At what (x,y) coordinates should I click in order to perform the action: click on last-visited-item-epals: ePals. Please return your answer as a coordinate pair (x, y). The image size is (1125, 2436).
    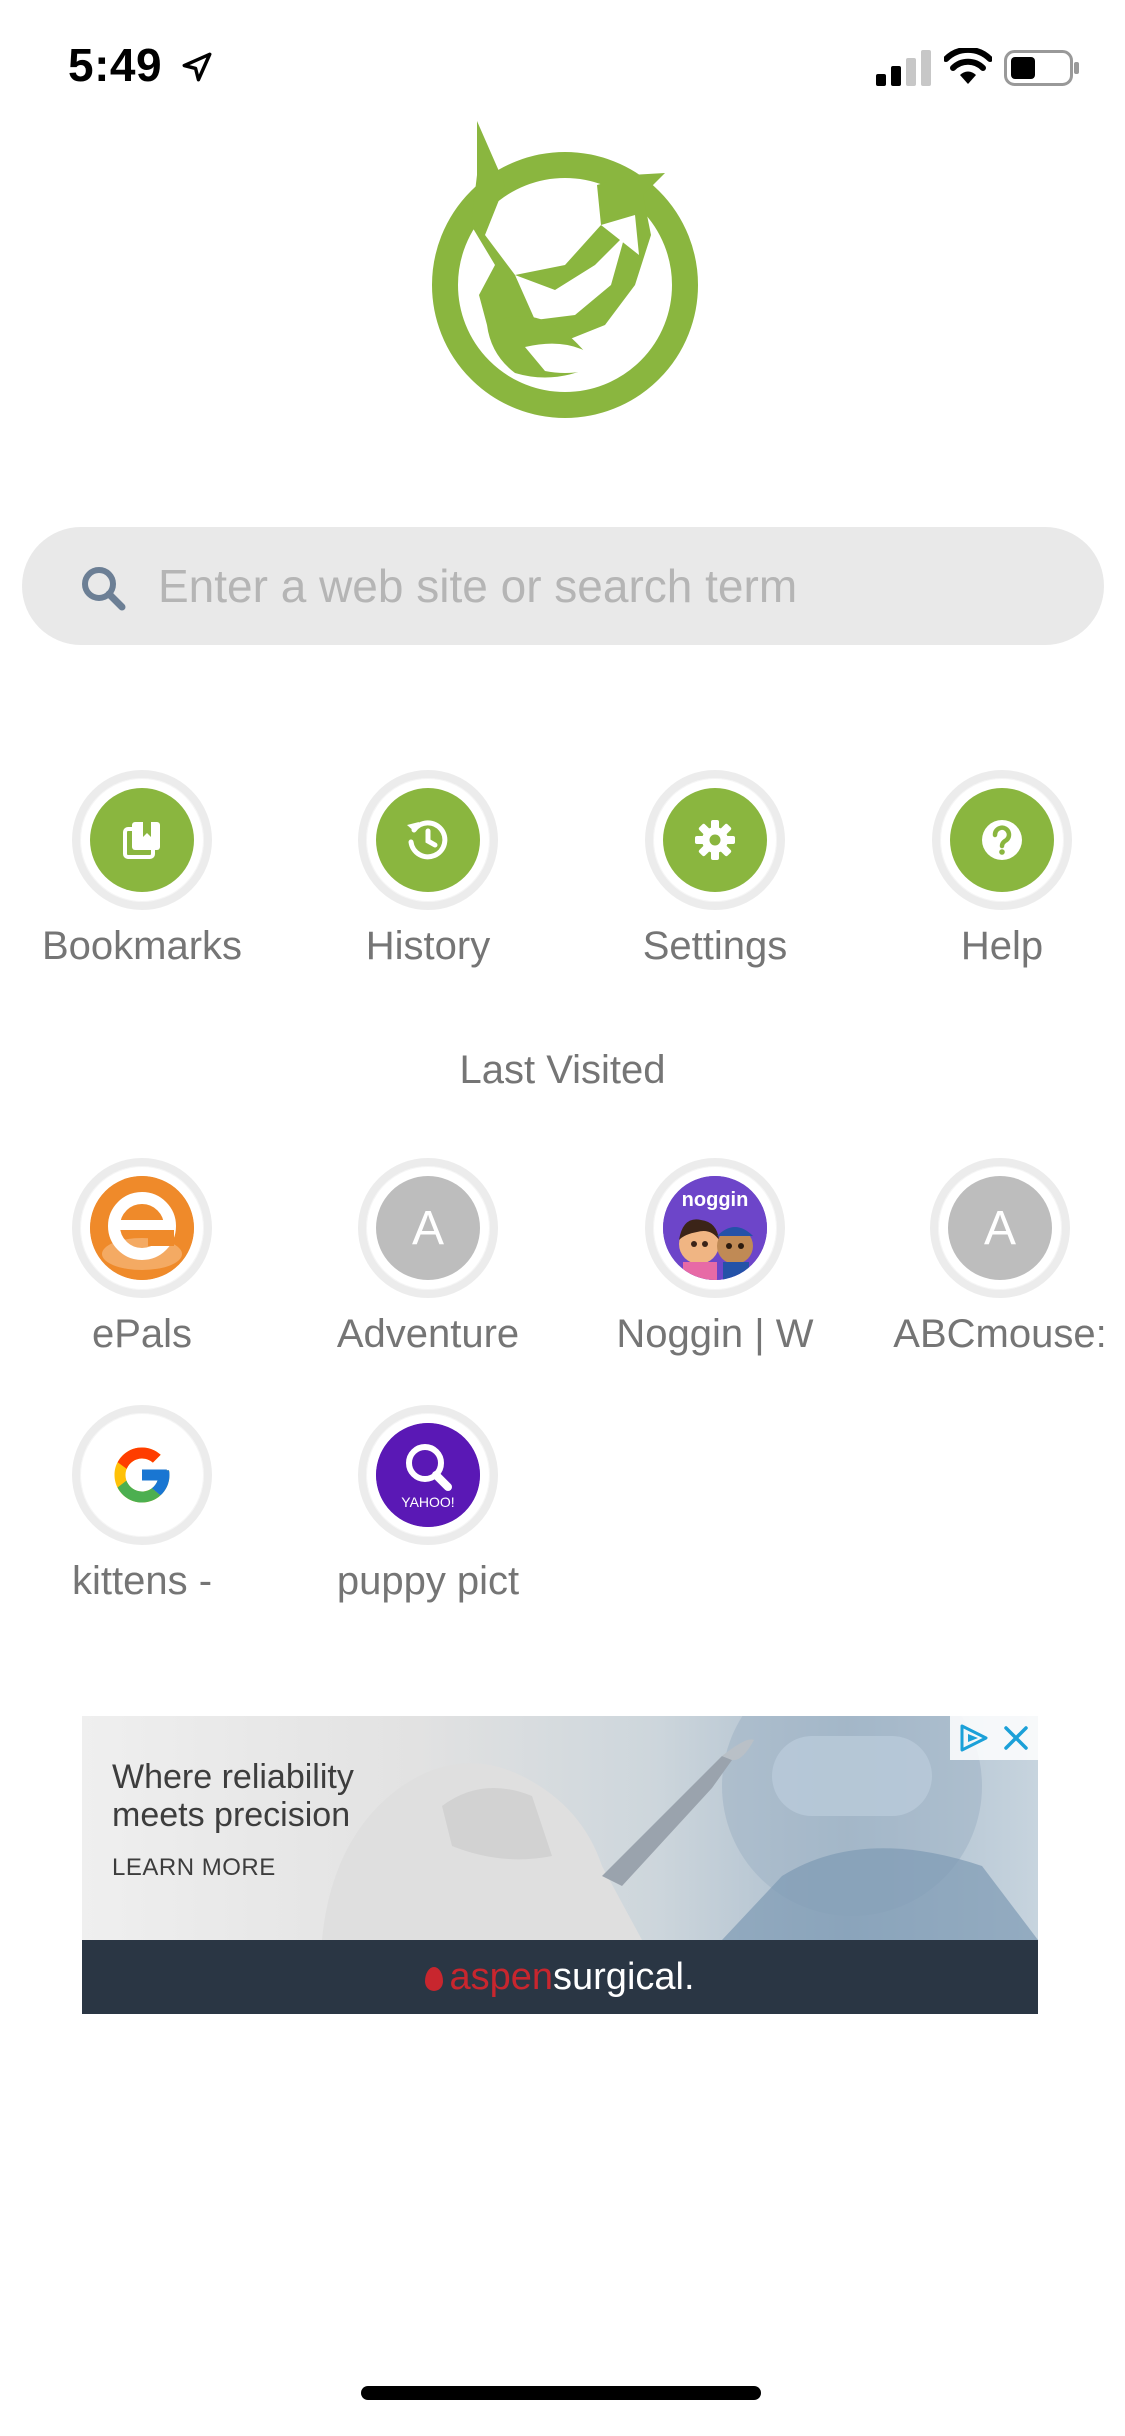
    Looking at the image, I should click on (142, 1257).